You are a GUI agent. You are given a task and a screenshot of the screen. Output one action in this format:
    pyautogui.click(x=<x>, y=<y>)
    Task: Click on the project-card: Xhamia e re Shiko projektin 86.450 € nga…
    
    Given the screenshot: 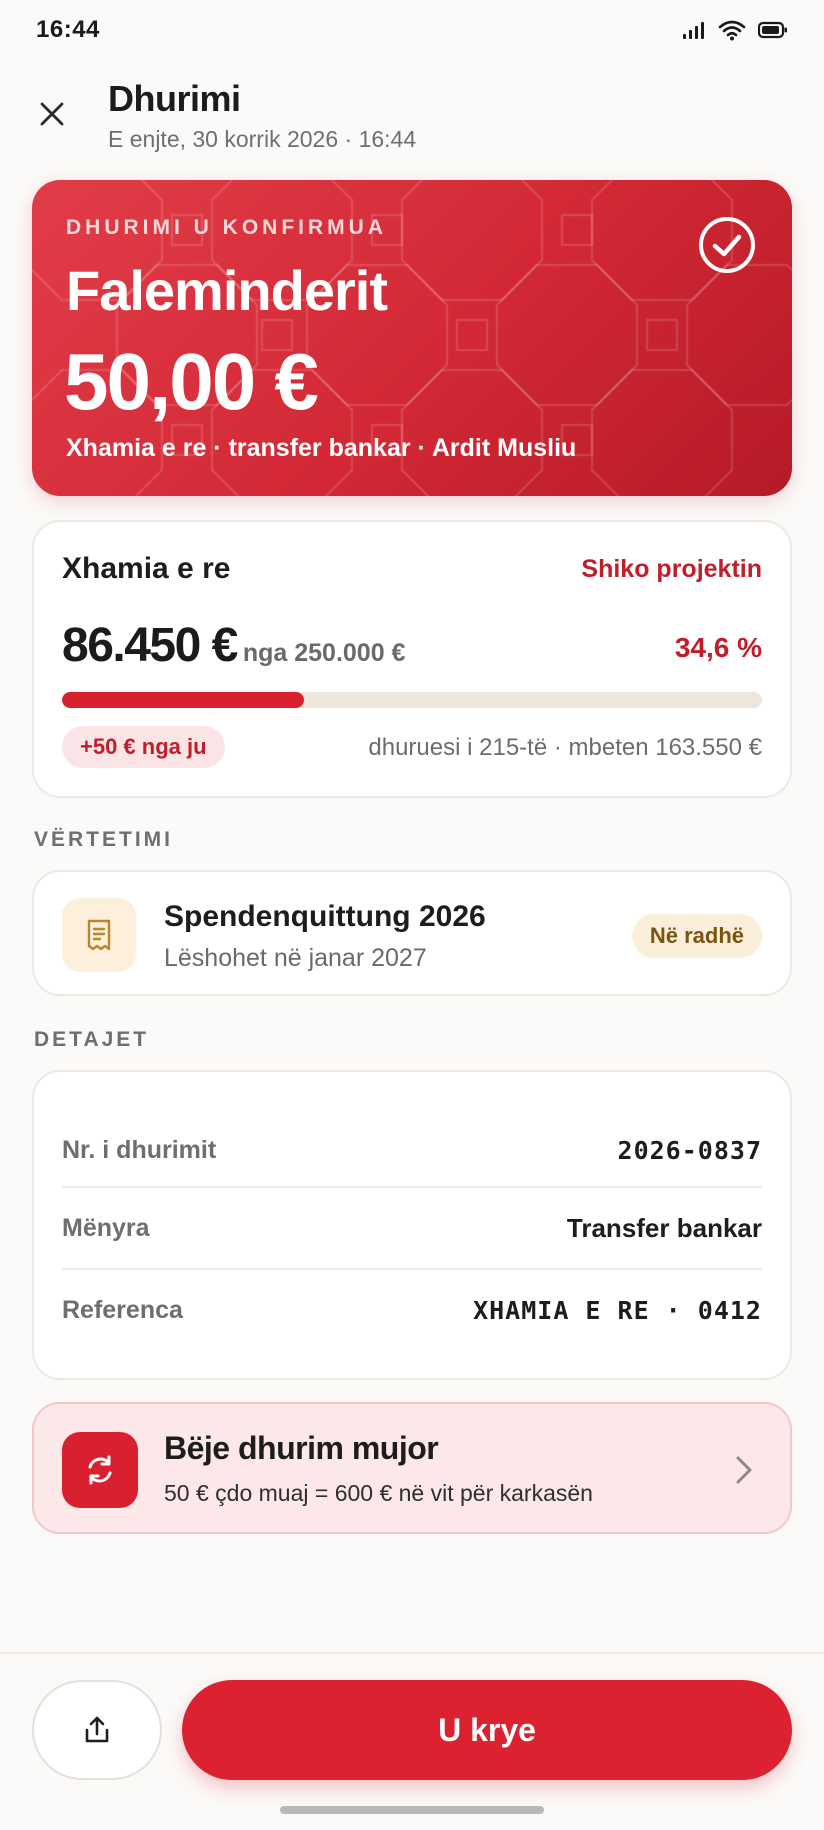 What is the action you would take?
    pyautogui.click(x=412, y=659)
    